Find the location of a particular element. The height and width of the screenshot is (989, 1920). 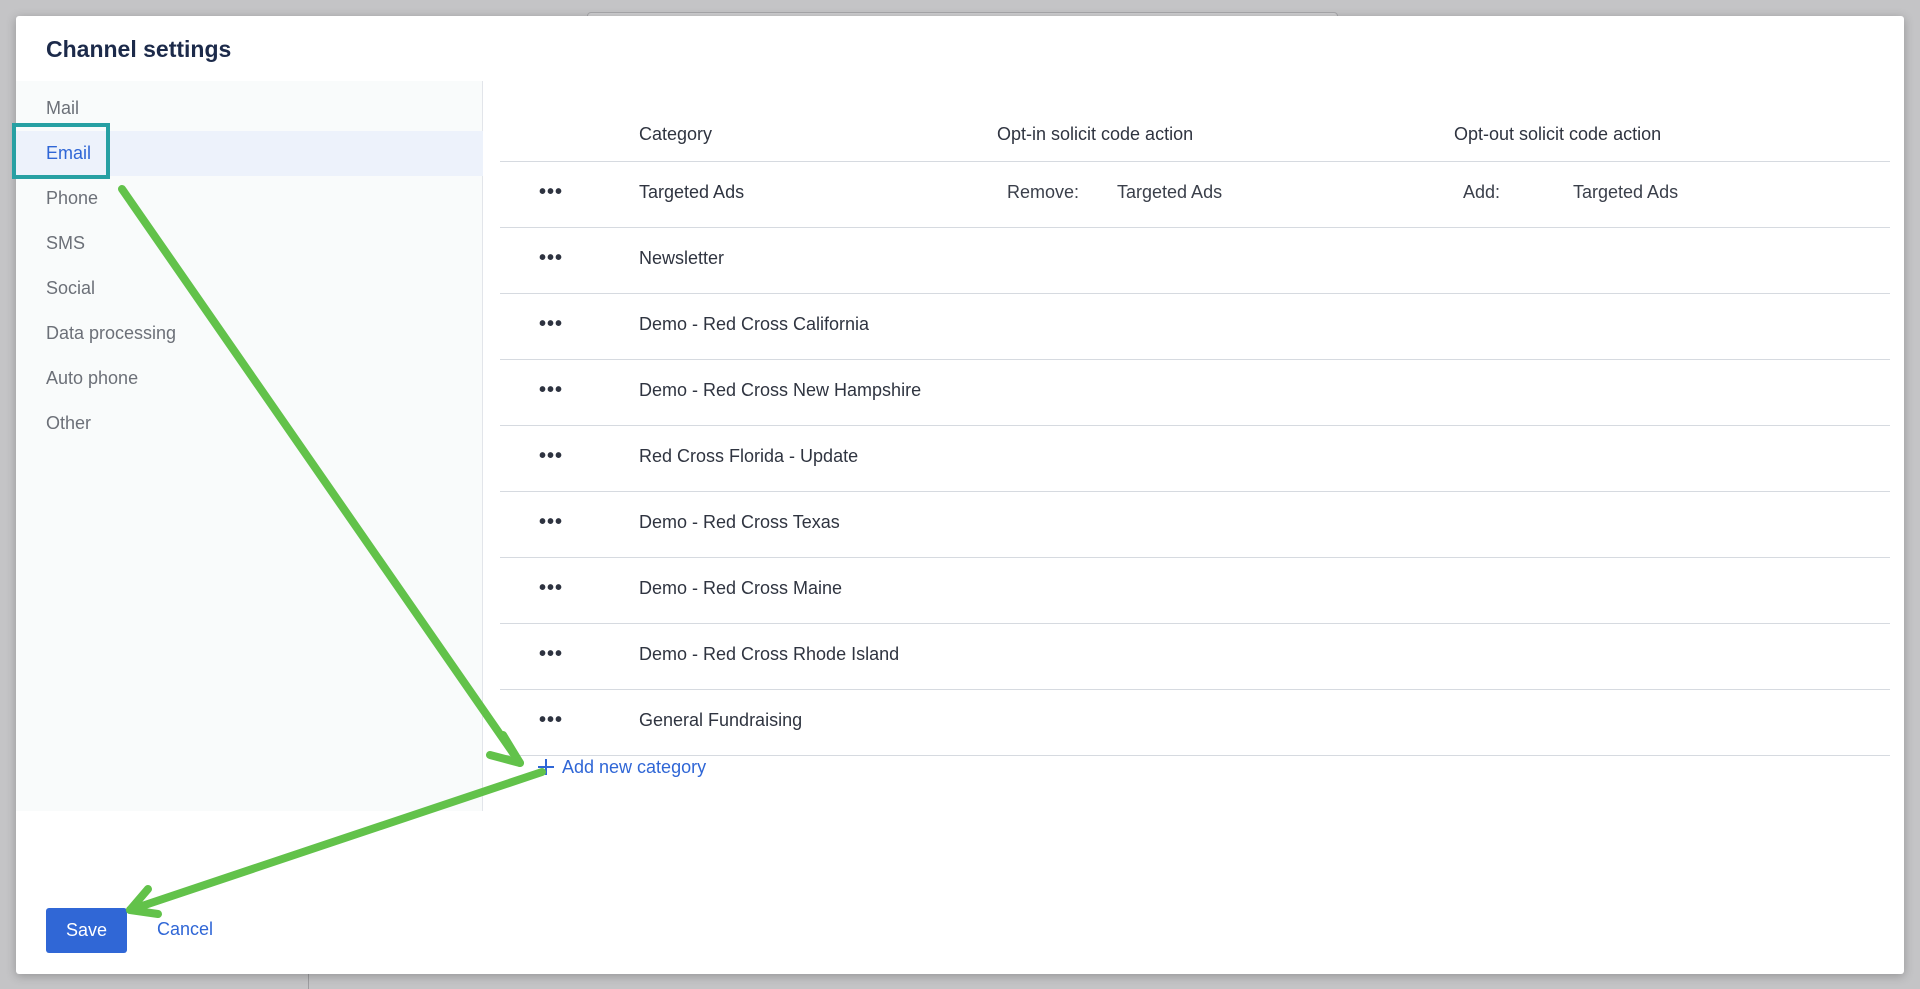

column-header-optout: Opt-out solicit code action is located at coordinates (1558, 134).